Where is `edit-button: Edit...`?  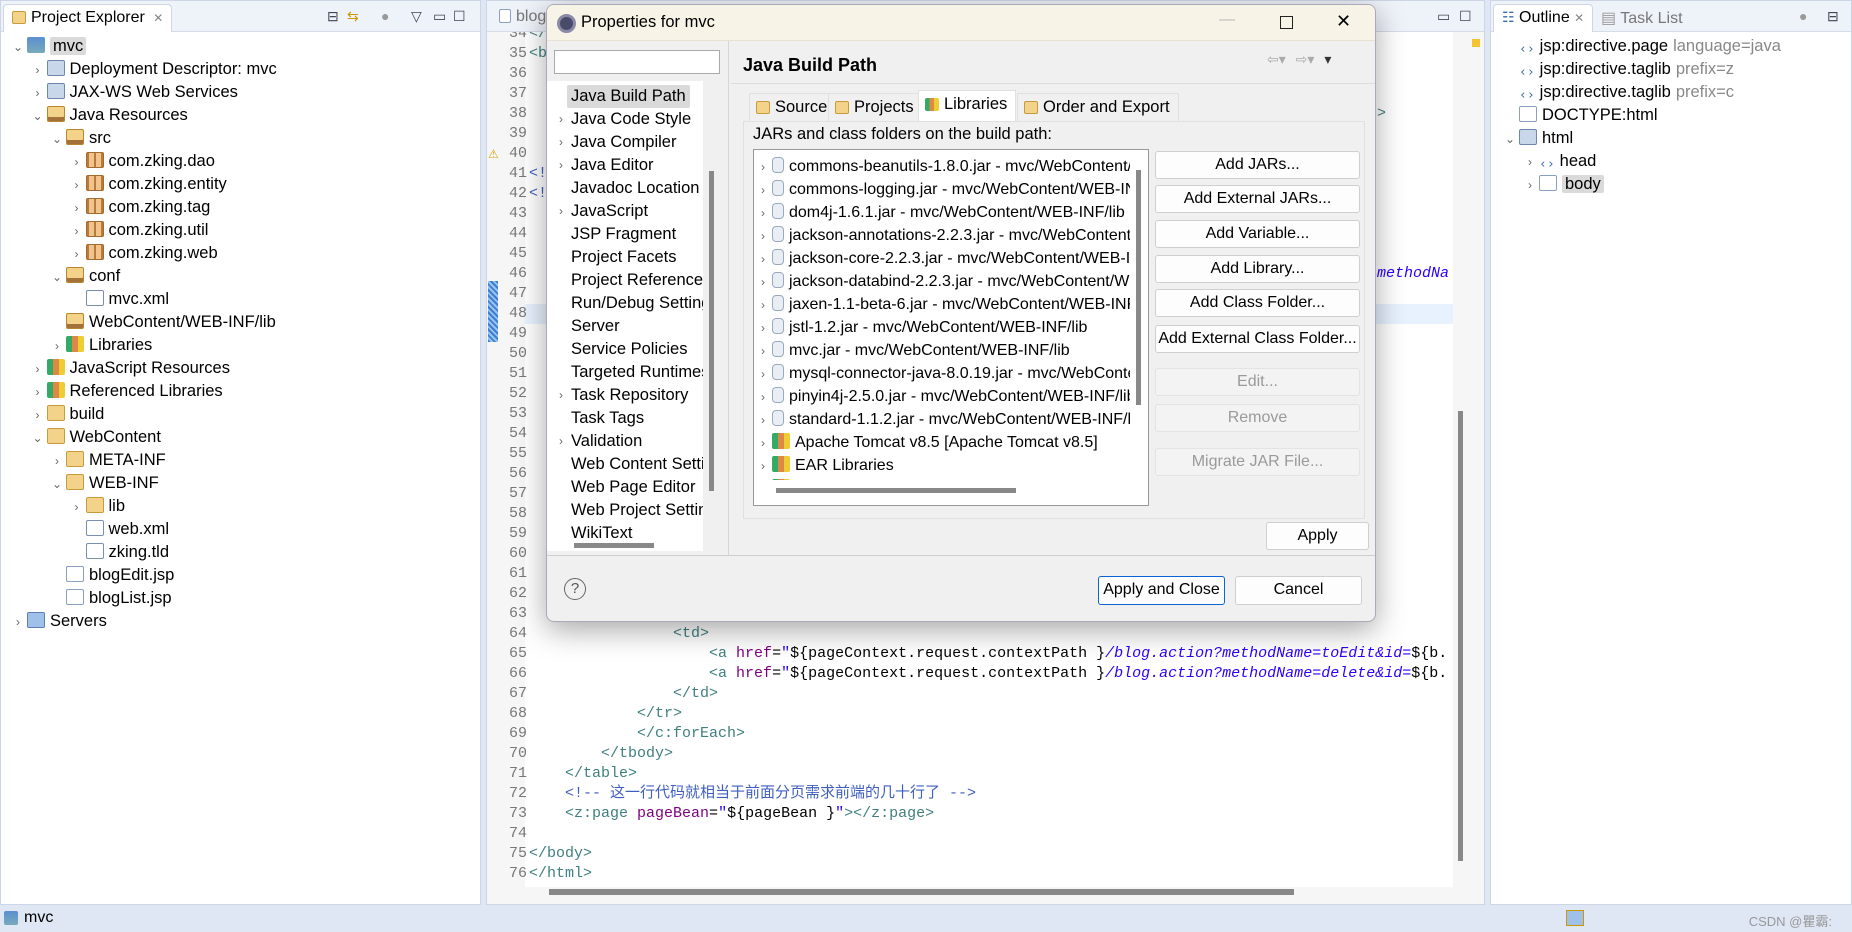 edit-button: Edit... is located at coordinates (1257, 382).